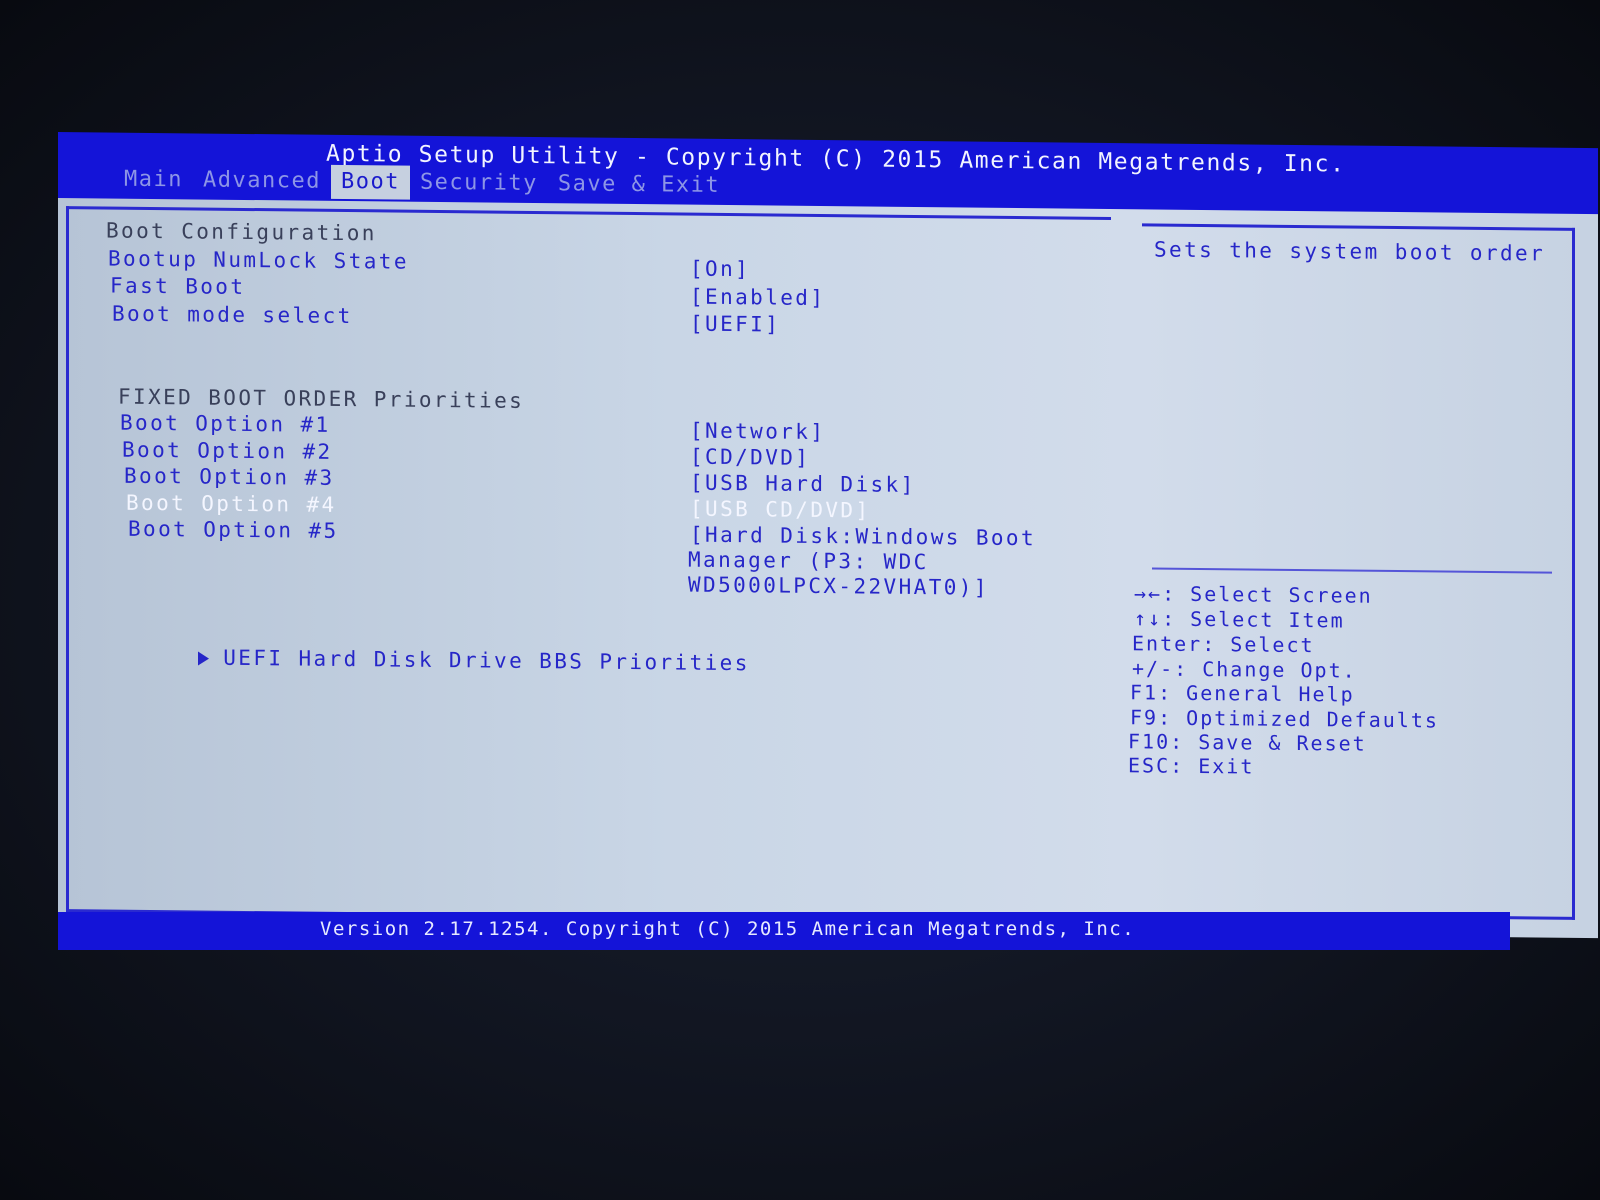 This screenshot has width=1600, height=1200. Describe the element at coordinates (479, 183) in the screenshot. I see `tab-security: Security` at that location.